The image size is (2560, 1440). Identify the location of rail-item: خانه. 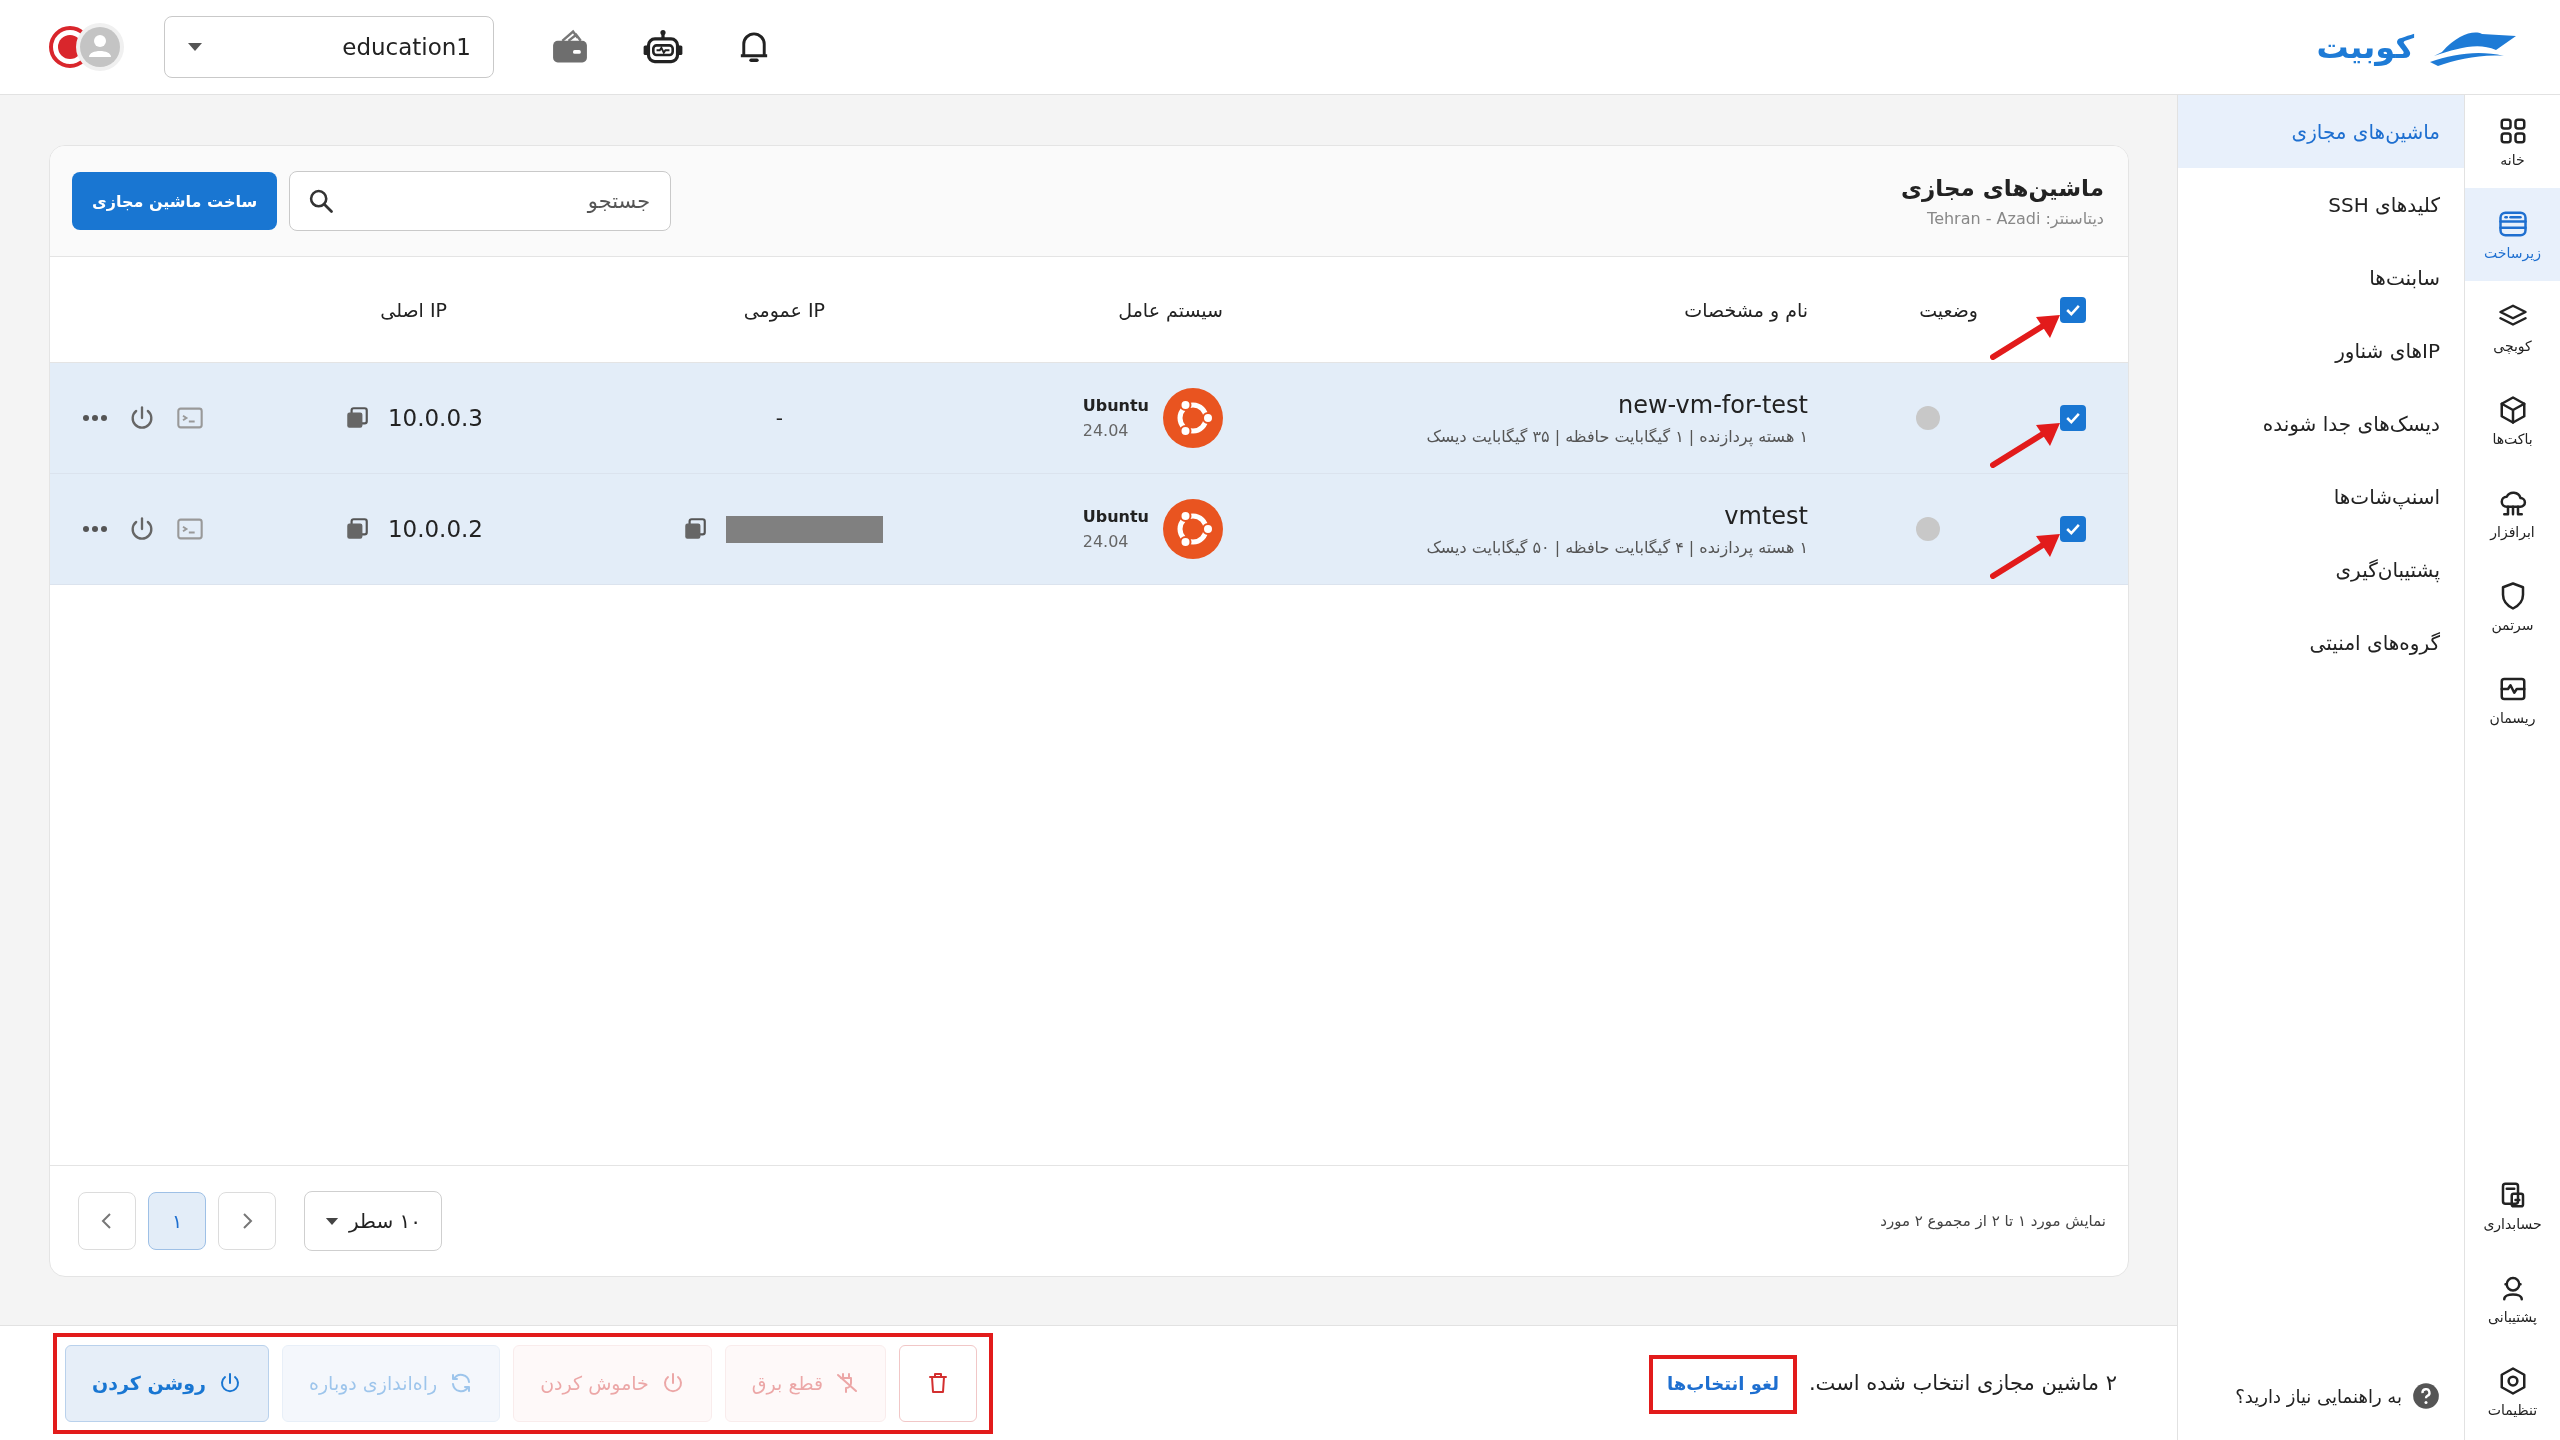
(2512, 141).